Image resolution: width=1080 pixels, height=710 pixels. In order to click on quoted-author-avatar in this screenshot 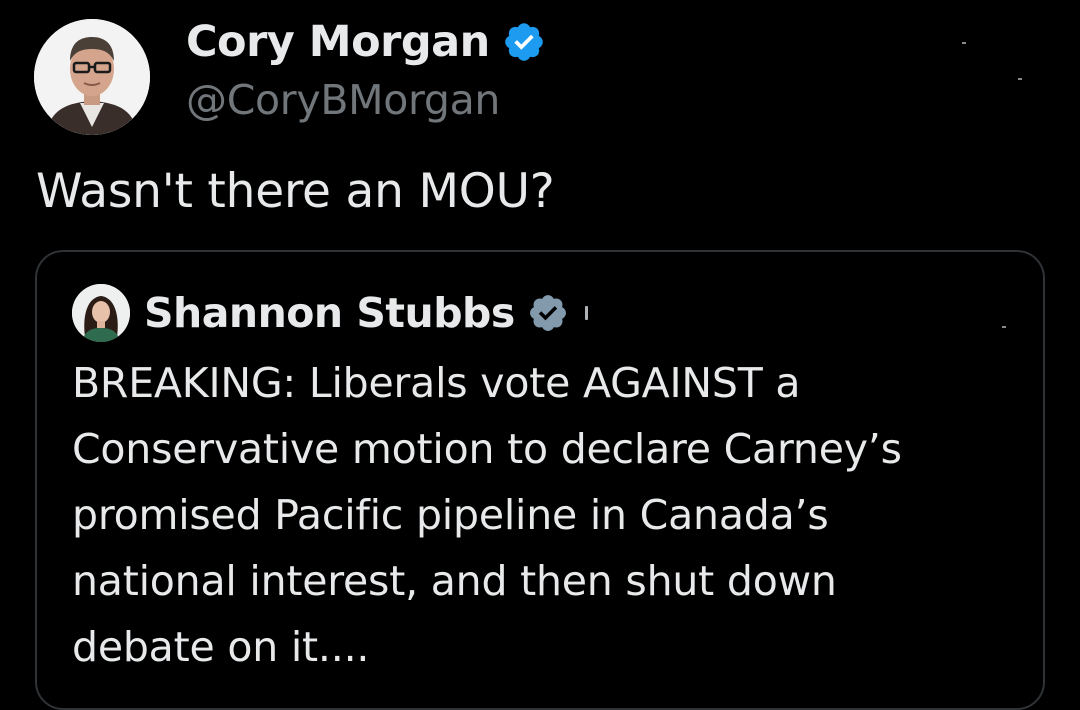, I will do `click(101, 313)`.